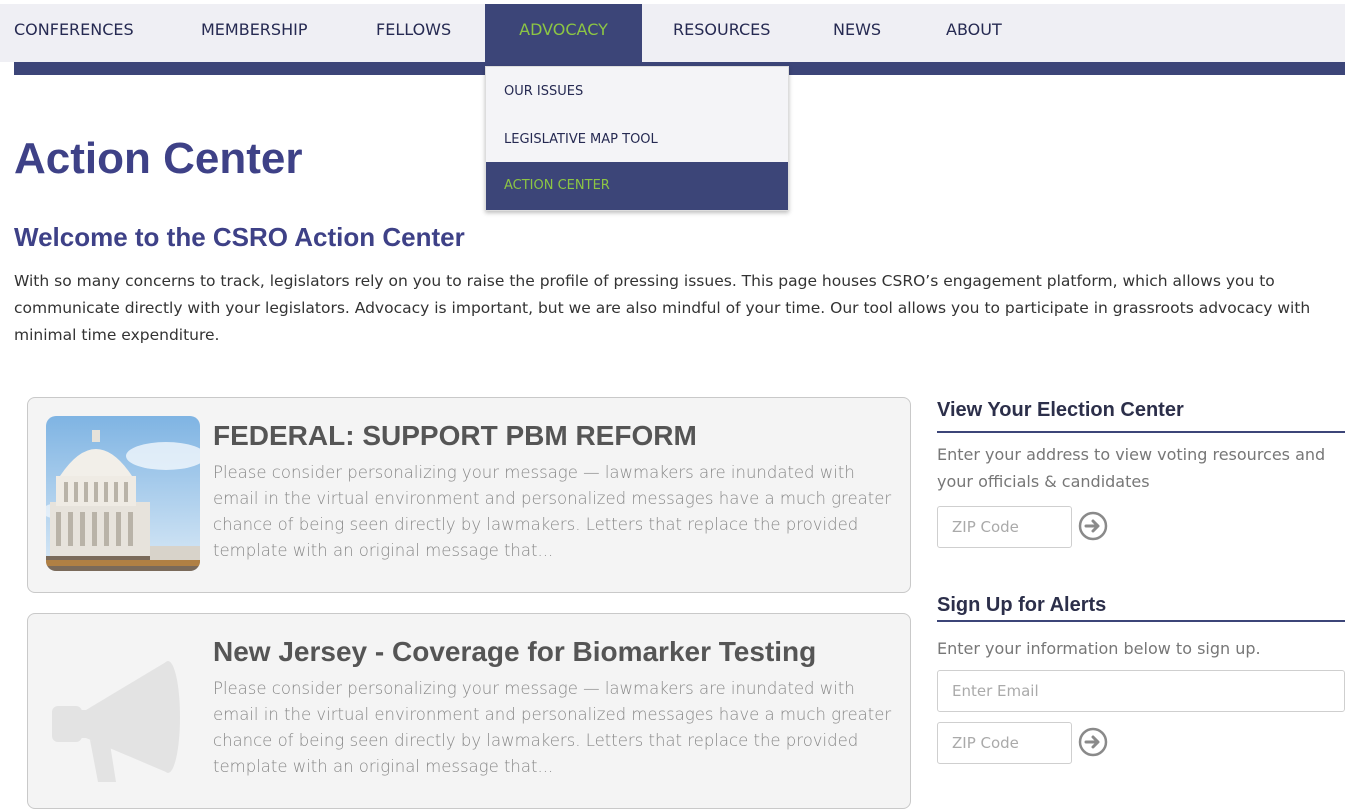 This screenshot has height=809, width=1345. Describe the element at coordinates (1004, 743) in the screenshot. I see `alerts-zip-input` at that location.